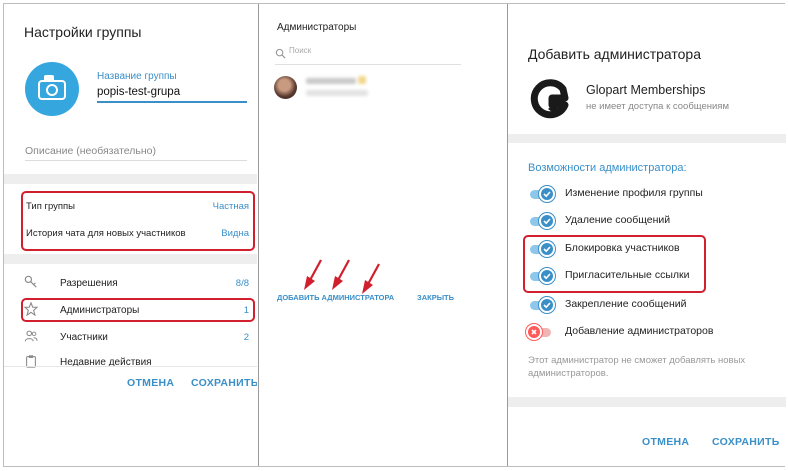 The height and width of the screenshot is (471, 788). I want to click on key-icon, so click(30, 281).